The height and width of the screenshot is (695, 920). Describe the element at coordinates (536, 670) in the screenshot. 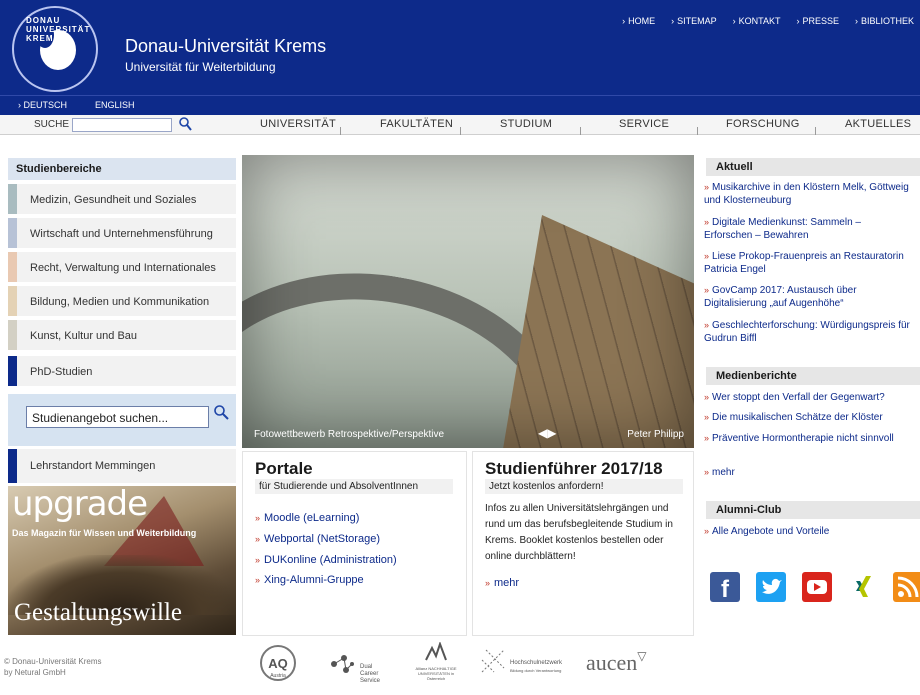

I see `hochschulnetzwerk-subtext: Bildung durch Verantwortung` at that location.